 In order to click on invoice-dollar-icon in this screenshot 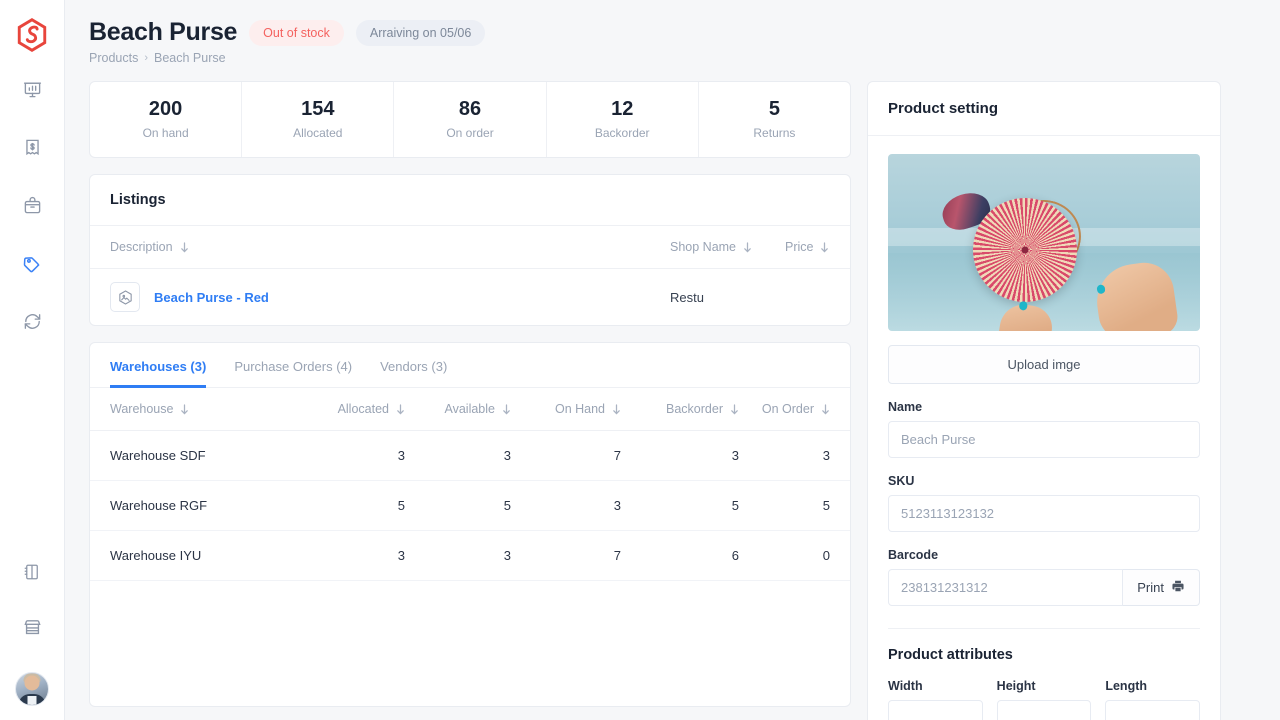, I will do `click(32, 150)`.